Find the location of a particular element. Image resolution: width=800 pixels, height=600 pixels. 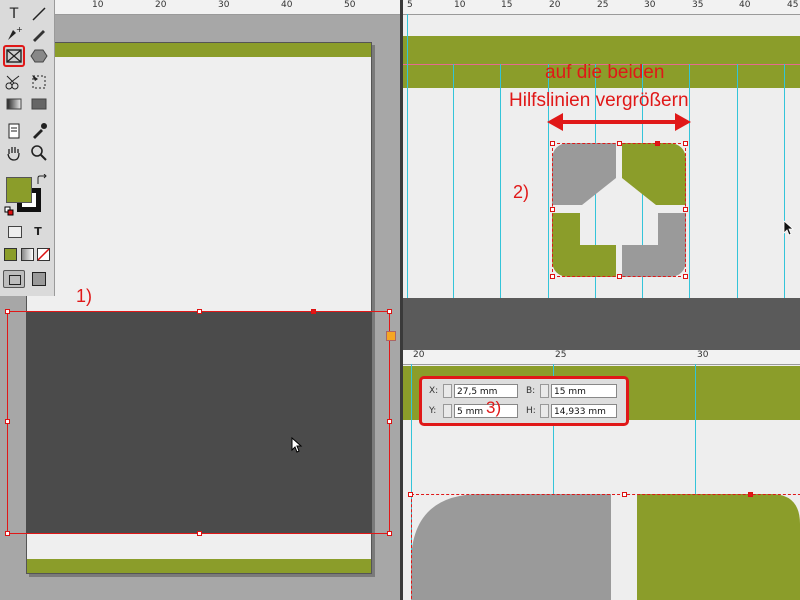

formatting-text-button: T is located at coordinates (38, 232).